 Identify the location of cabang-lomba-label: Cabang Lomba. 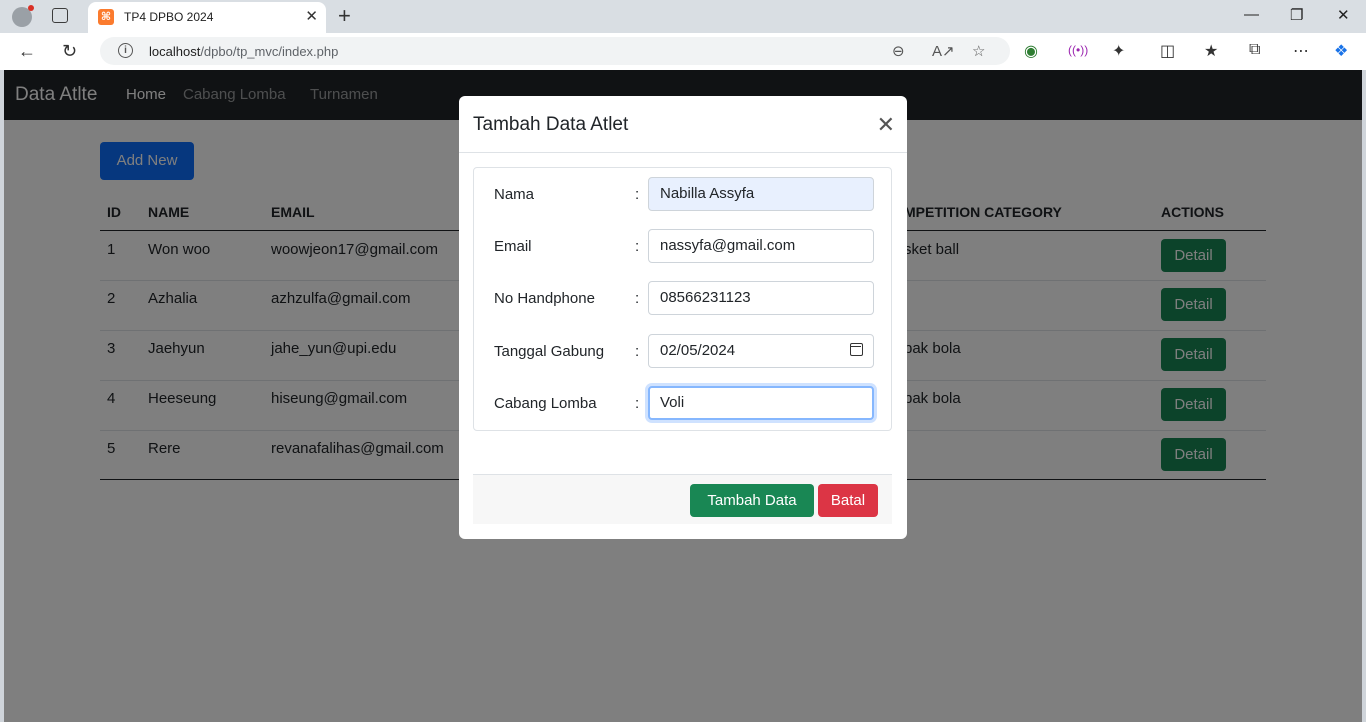
(545, 403).